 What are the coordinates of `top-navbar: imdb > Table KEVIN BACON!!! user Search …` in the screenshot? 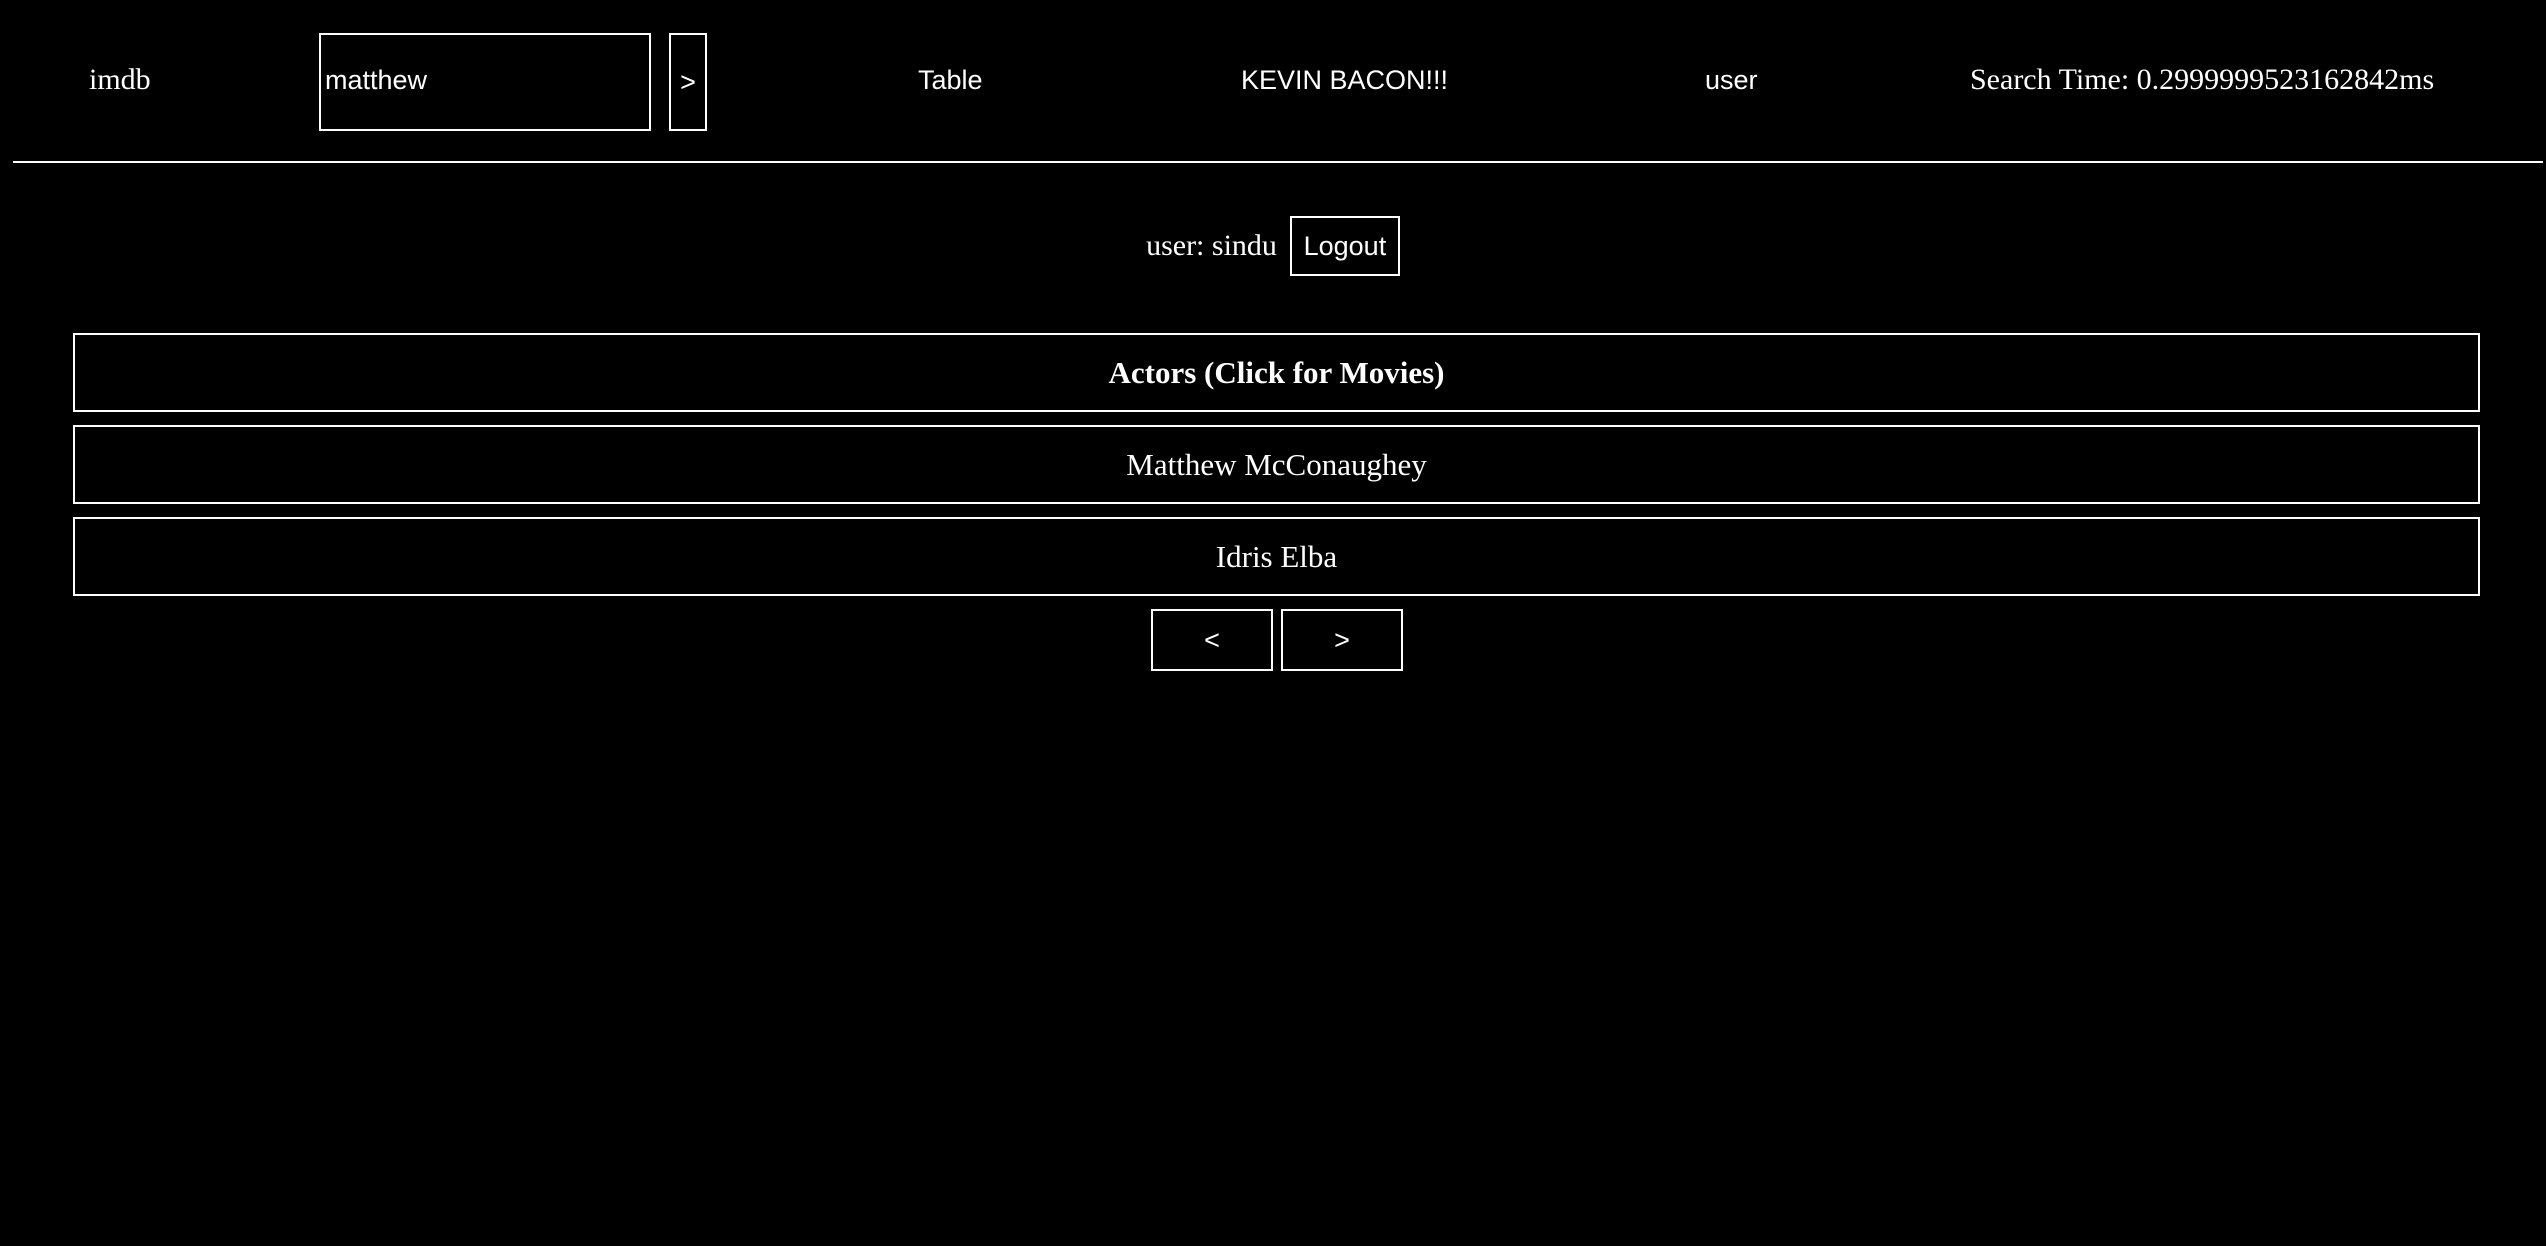 It's located at (1273, 81).